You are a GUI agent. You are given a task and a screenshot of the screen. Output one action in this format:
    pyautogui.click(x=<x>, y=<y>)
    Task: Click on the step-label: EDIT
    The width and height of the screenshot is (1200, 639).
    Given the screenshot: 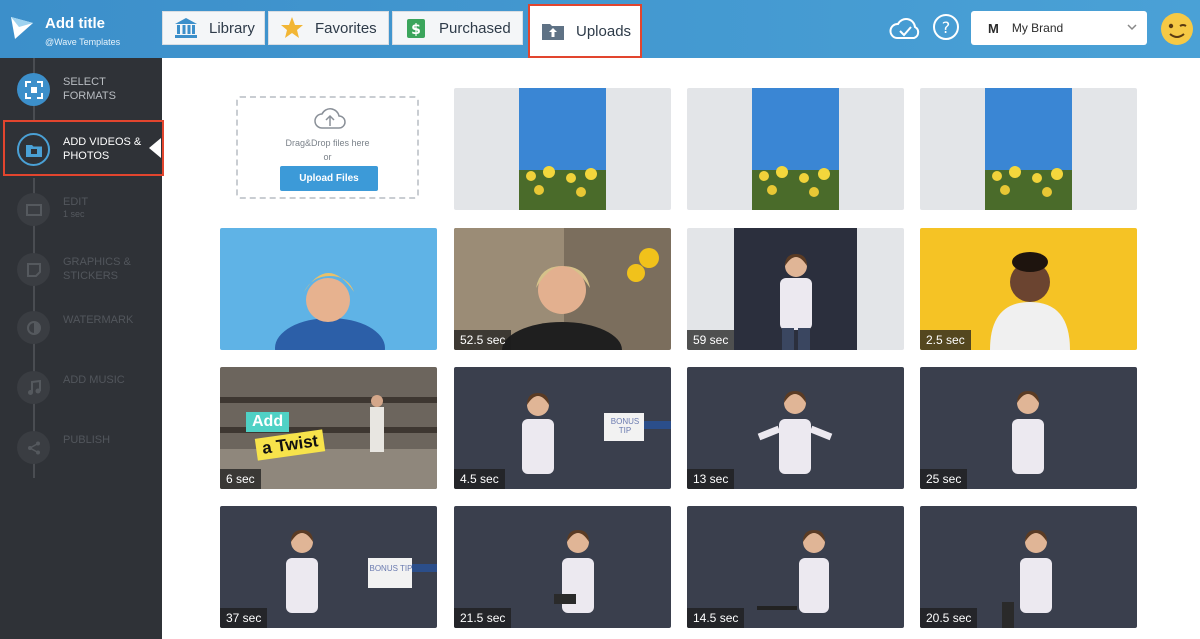 What is the action you would take?
    pyautogui.click(x=76, y=202)
    